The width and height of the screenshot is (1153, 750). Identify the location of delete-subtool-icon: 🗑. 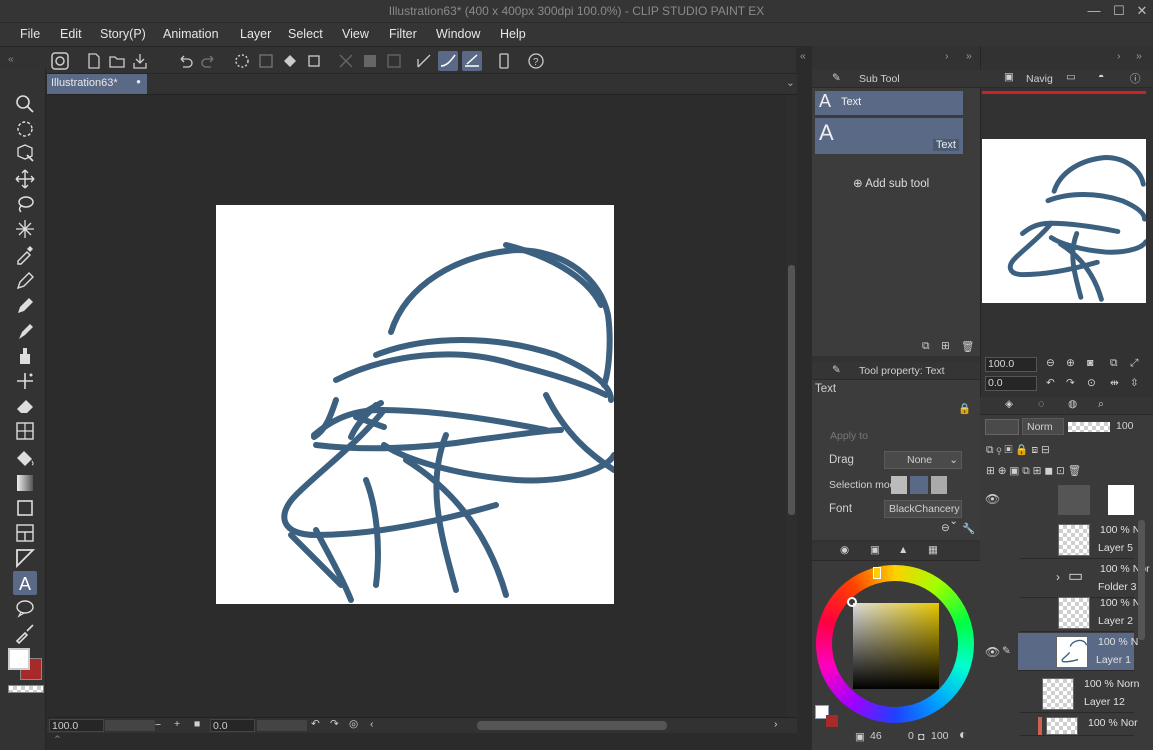
(967, 346).